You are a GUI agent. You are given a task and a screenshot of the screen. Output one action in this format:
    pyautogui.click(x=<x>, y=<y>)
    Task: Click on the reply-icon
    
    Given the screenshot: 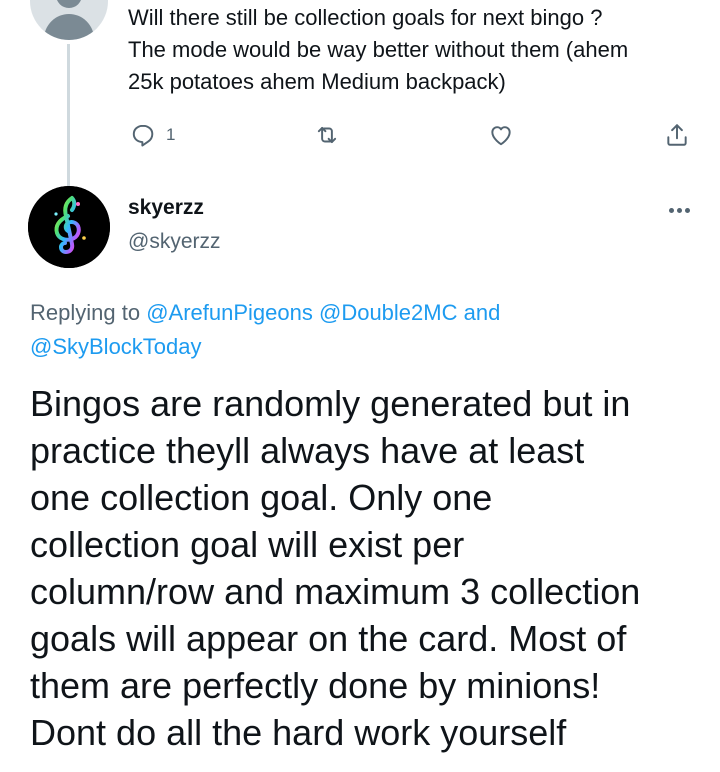 What is the action you would take?
    pyautogui.click(x=143, y=135)
    